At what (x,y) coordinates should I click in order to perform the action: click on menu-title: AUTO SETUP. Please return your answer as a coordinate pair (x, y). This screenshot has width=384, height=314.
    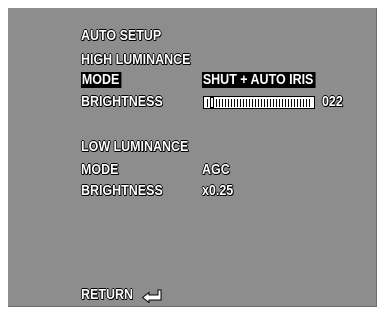
    Looking at the image, I should click on (121, 36).